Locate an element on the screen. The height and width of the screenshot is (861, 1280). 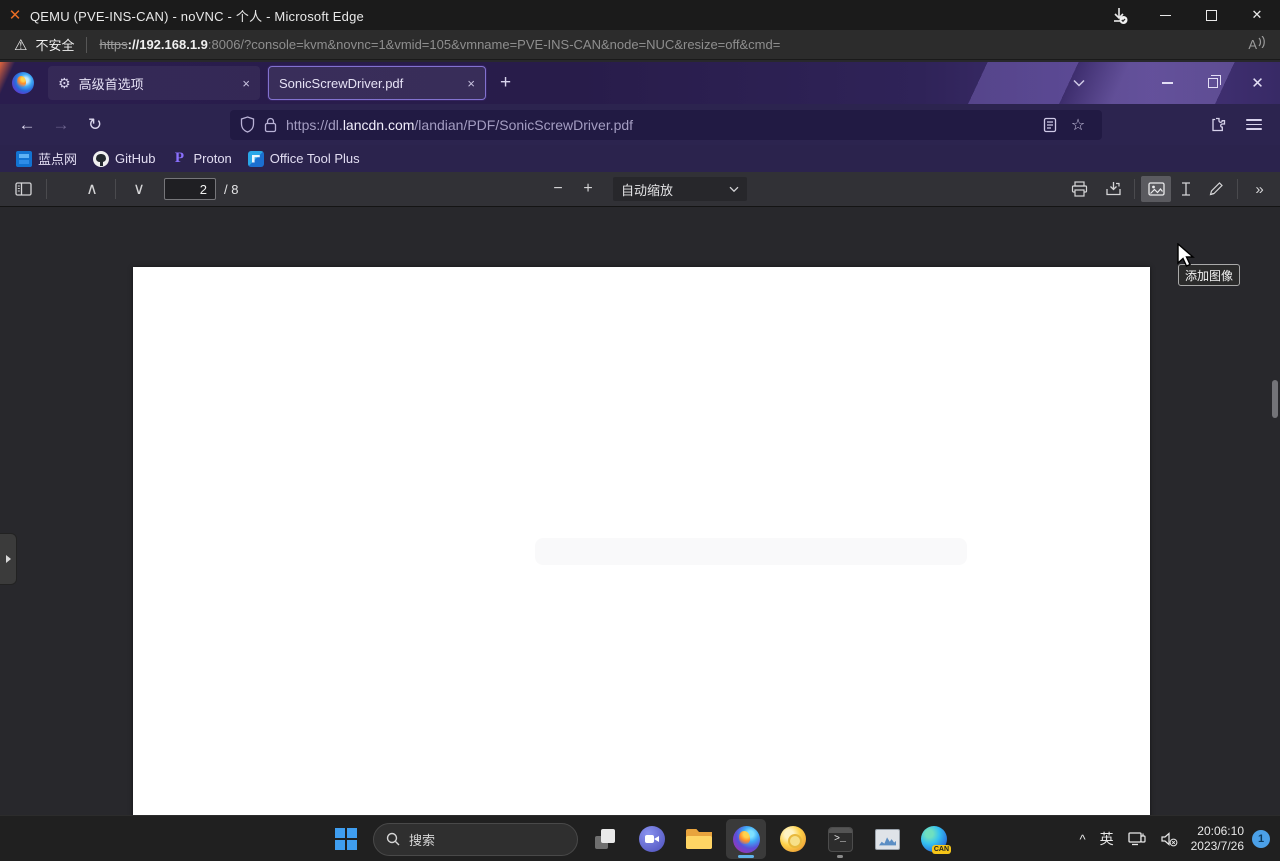
task-manager-button is located at coordinates (887, 839).